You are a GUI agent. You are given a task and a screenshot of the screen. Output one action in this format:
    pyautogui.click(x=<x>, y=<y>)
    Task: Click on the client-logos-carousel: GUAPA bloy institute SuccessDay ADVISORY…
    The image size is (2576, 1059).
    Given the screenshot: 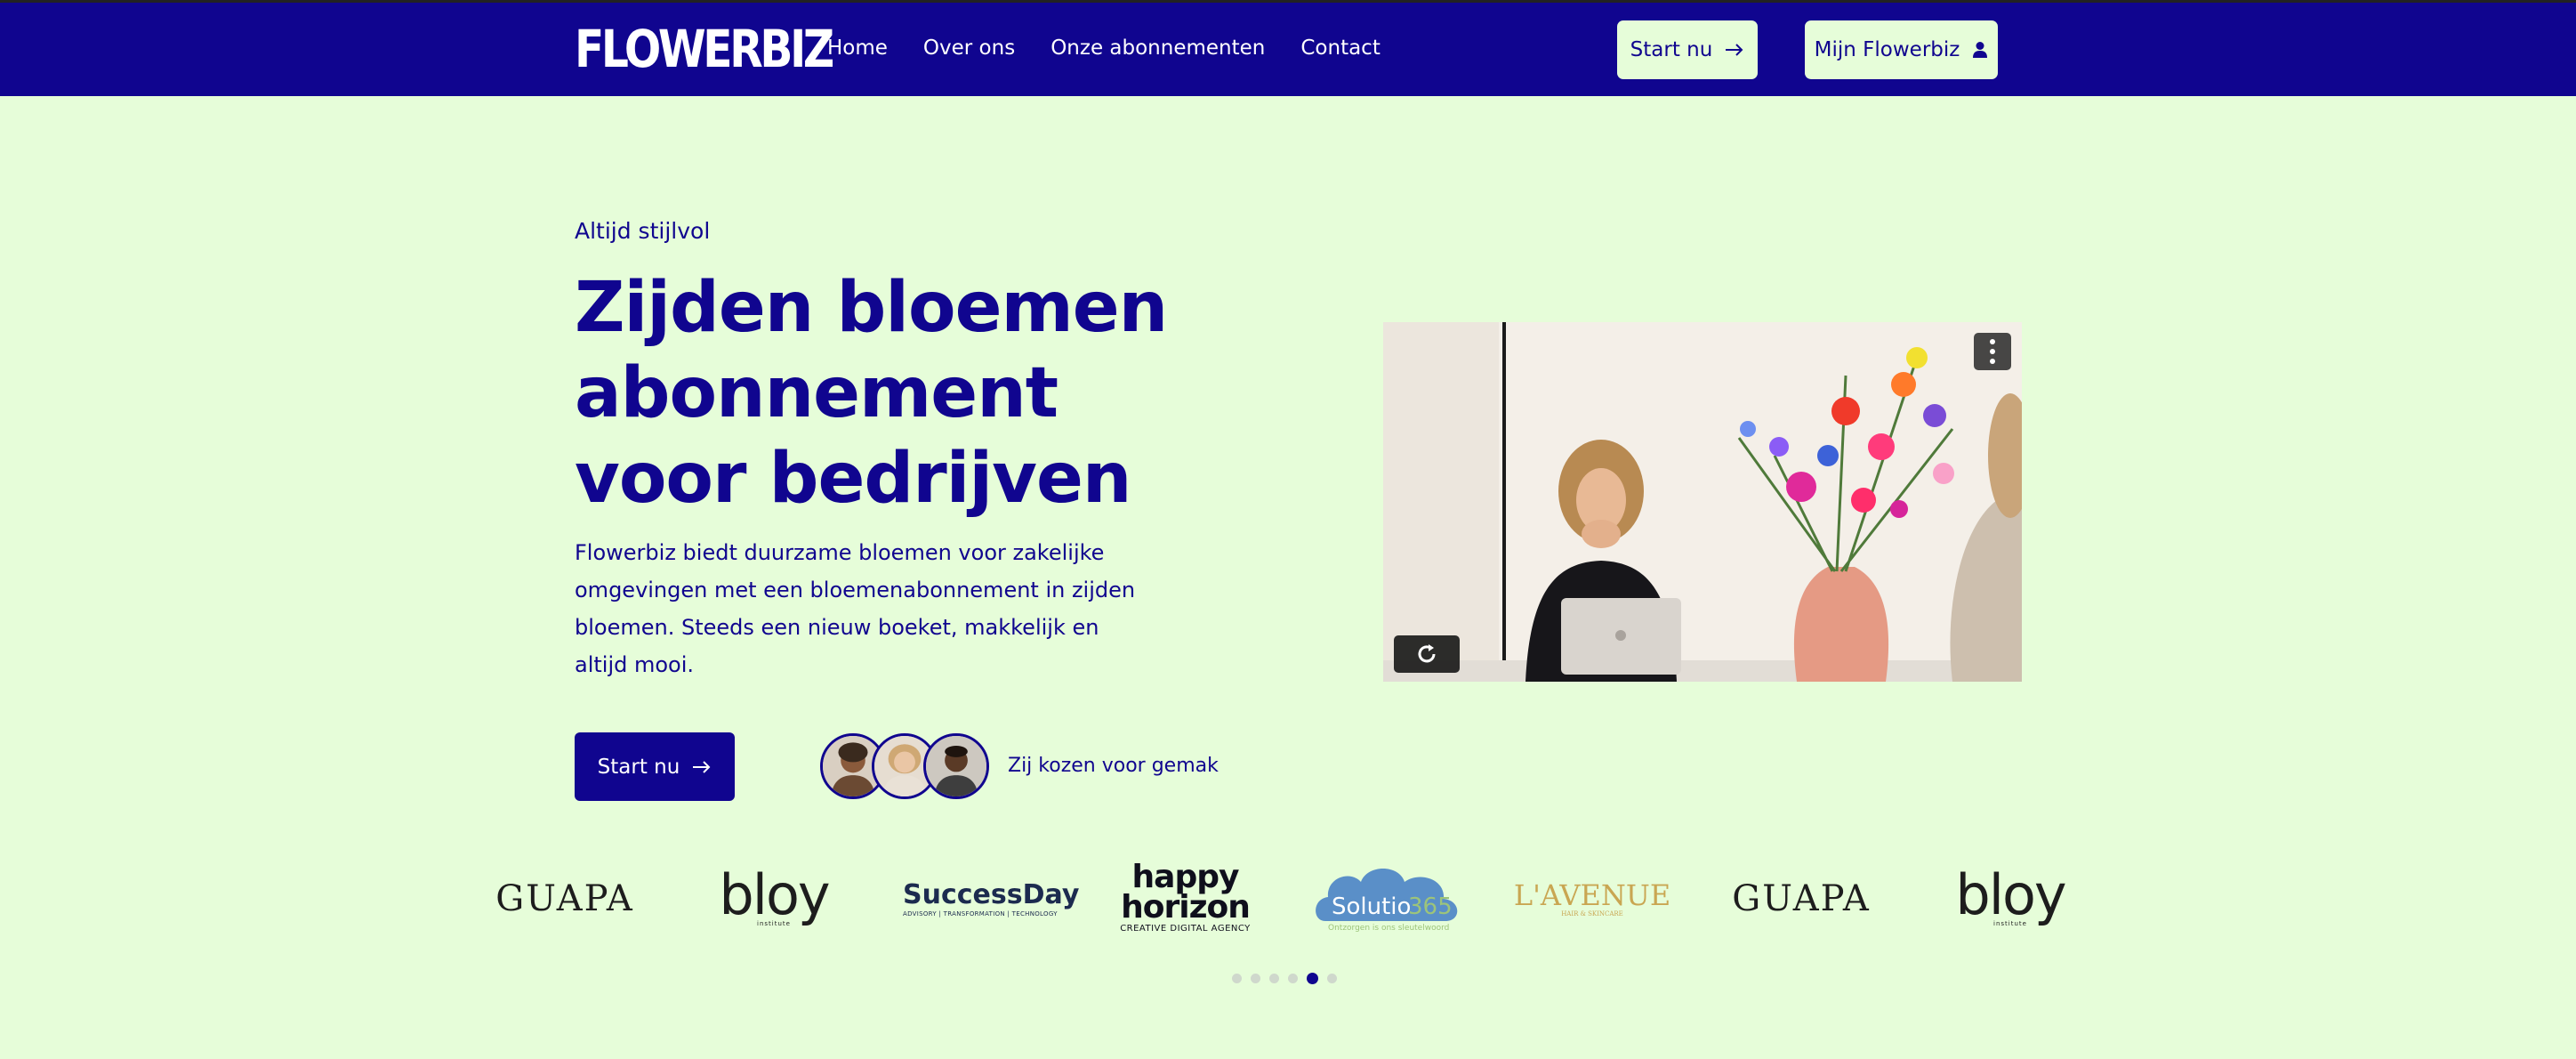 What is the action you would take?
    pyautogui.click(x=1289, y=899)
    